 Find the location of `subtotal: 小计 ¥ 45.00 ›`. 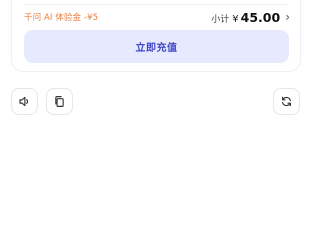

subtotal: 小计 ¥ 45.00 › is located at coordinates (250, 17).